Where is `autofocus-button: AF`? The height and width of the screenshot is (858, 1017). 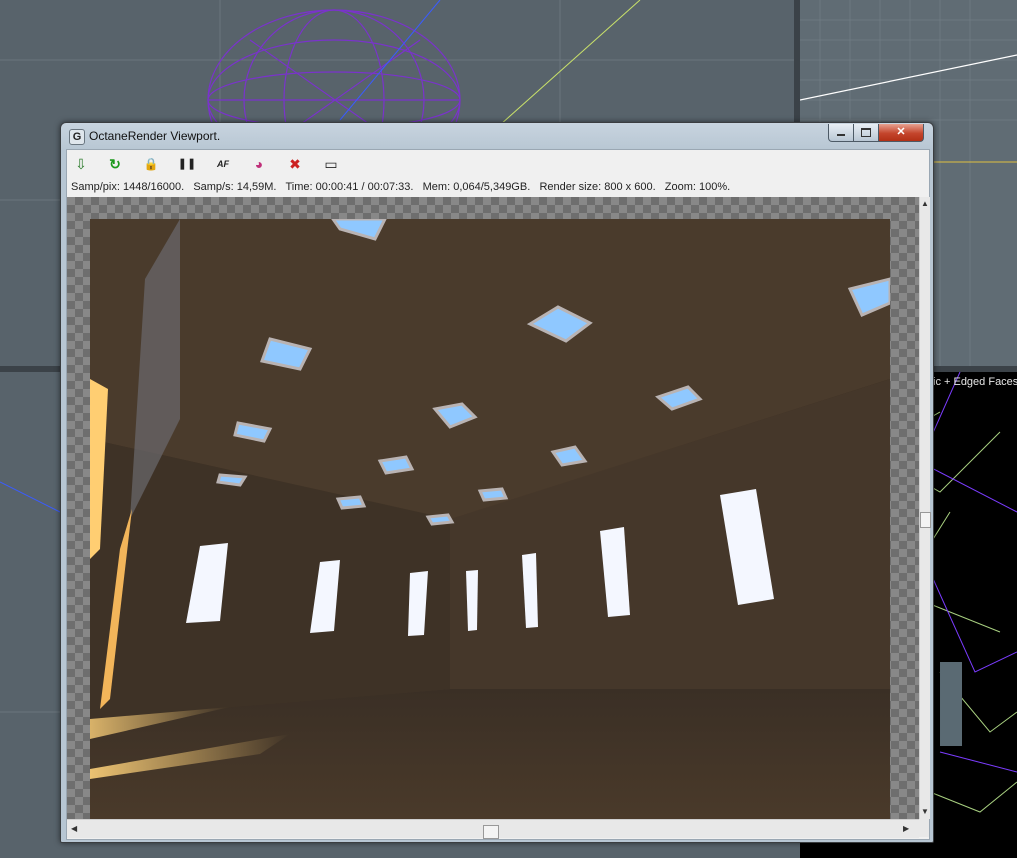 autofocus-button: AF is located at coordinates (223, 164).